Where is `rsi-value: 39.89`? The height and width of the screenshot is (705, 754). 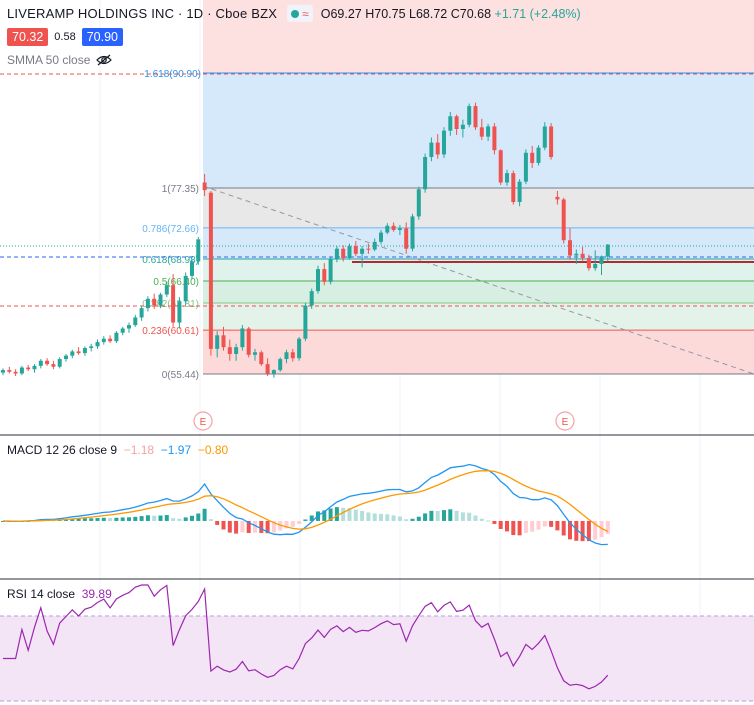 rsi-value: 39.89 is located at coordinates (96, 594).